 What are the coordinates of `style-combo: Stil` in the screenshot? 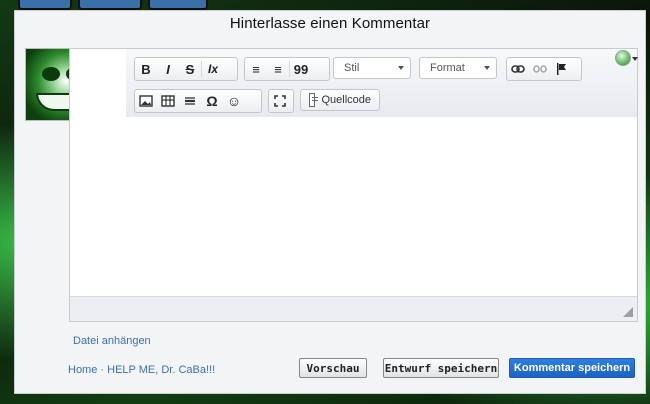 It's located at (372, 68).